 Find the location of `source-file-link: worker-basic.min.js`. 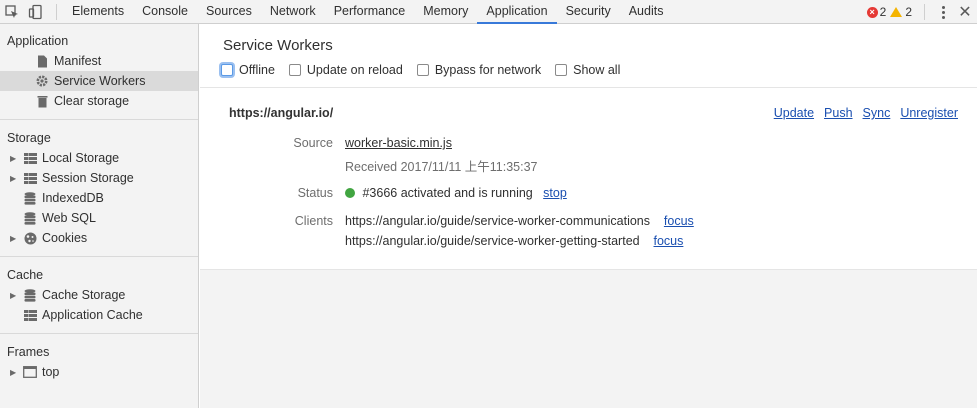

source-file-link: worker-basic.min.js is located at coordinates (398, 143).